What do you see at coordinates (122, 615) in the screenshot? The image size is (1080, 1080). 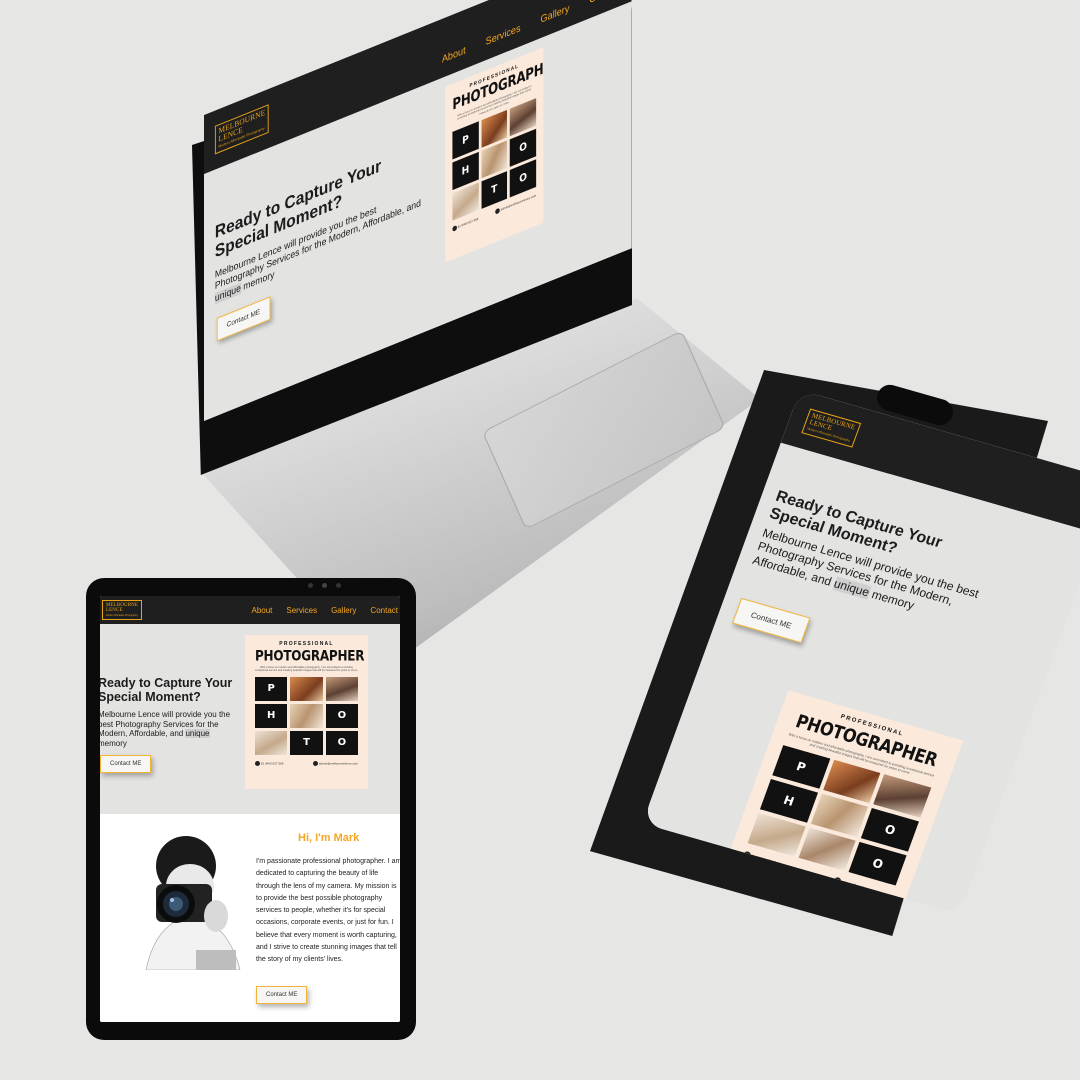 I see `logo-tagline: Modern Affordable Photography` at bounding box center [122, 615].